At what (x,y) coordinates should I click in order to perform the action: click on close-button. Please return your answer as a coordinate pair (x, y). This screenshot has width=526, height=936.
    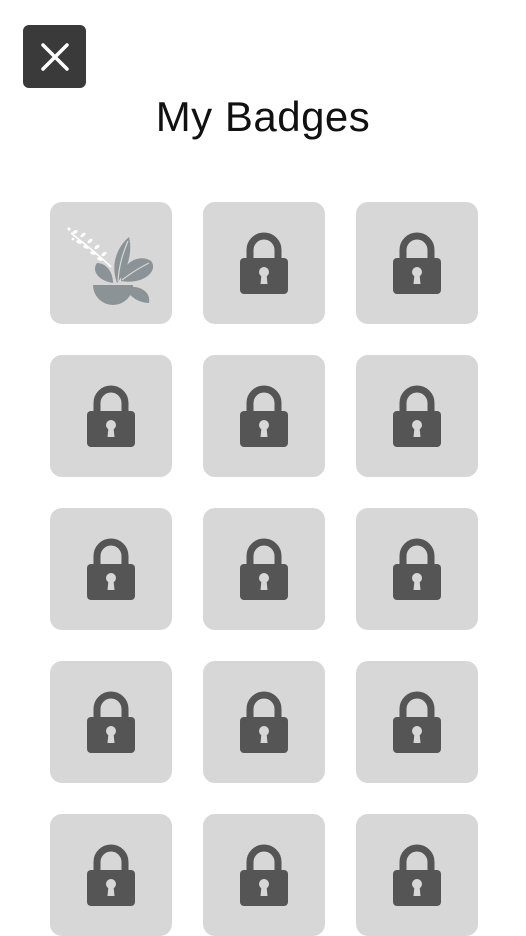
    Looking at the image, I should click on (54, 56).